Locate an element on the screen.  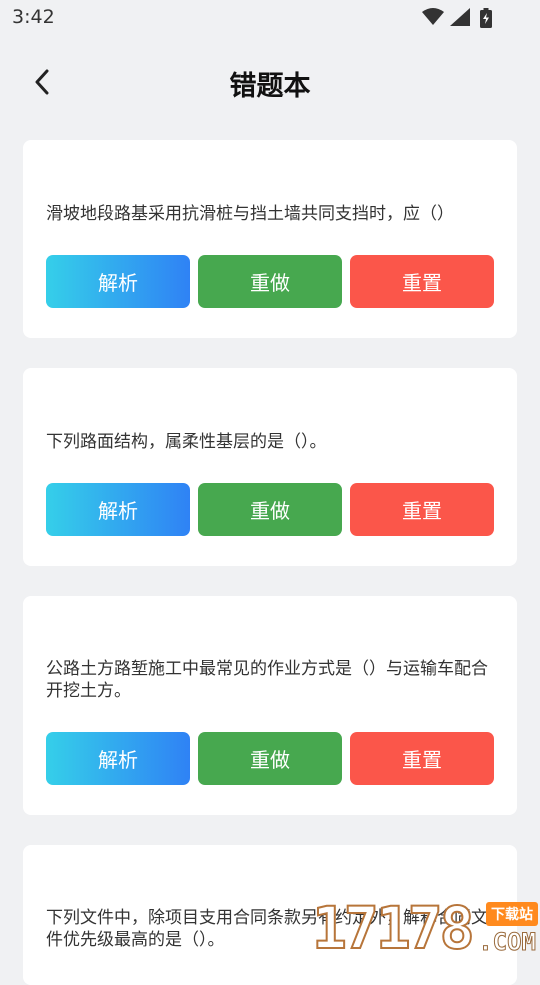
question-text: 公路土方路堑施工中最常见的作业方式是（）与运输车配合开挖土方。 is located at coordinates (267, 680).